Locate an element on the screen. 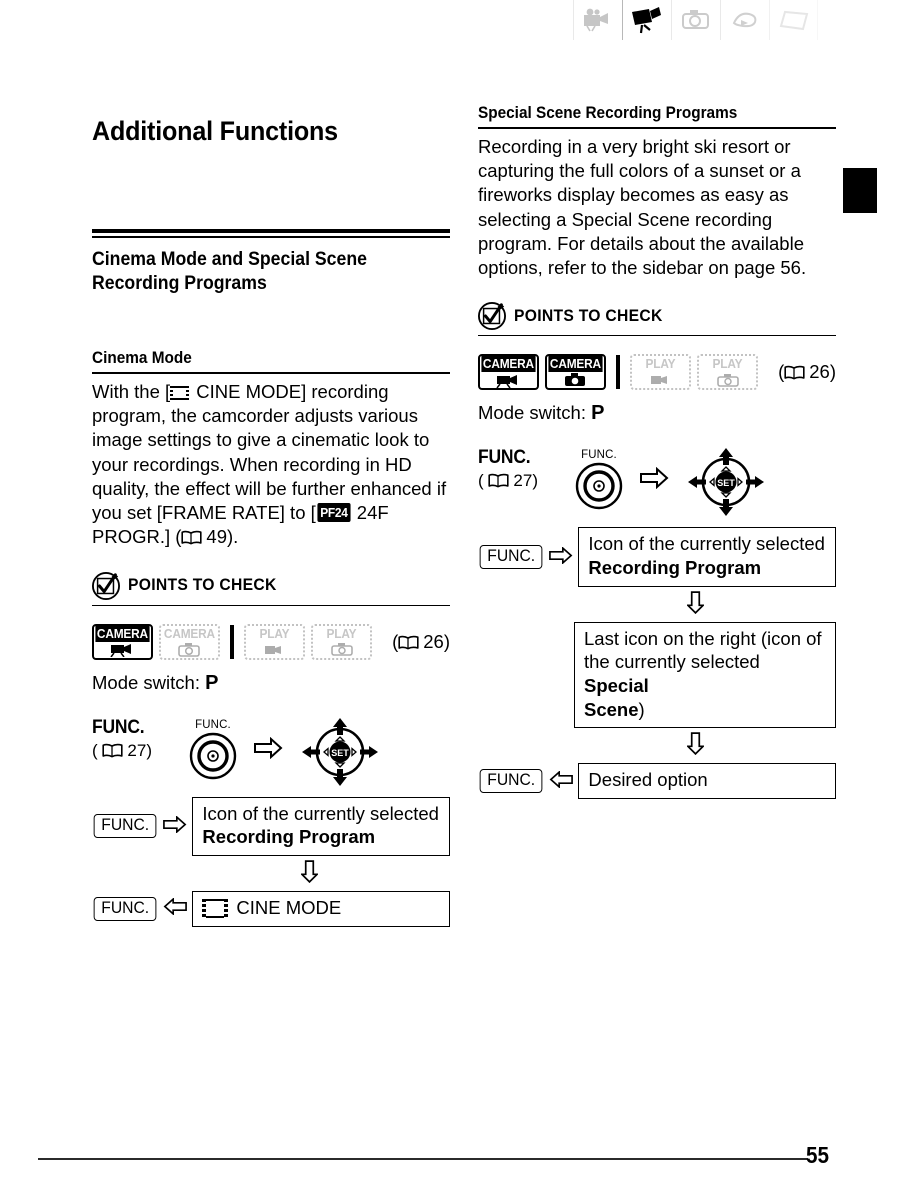 This screenshot has height=1188, width=918. page-number: 55 is located at coordinates (818, 1155).